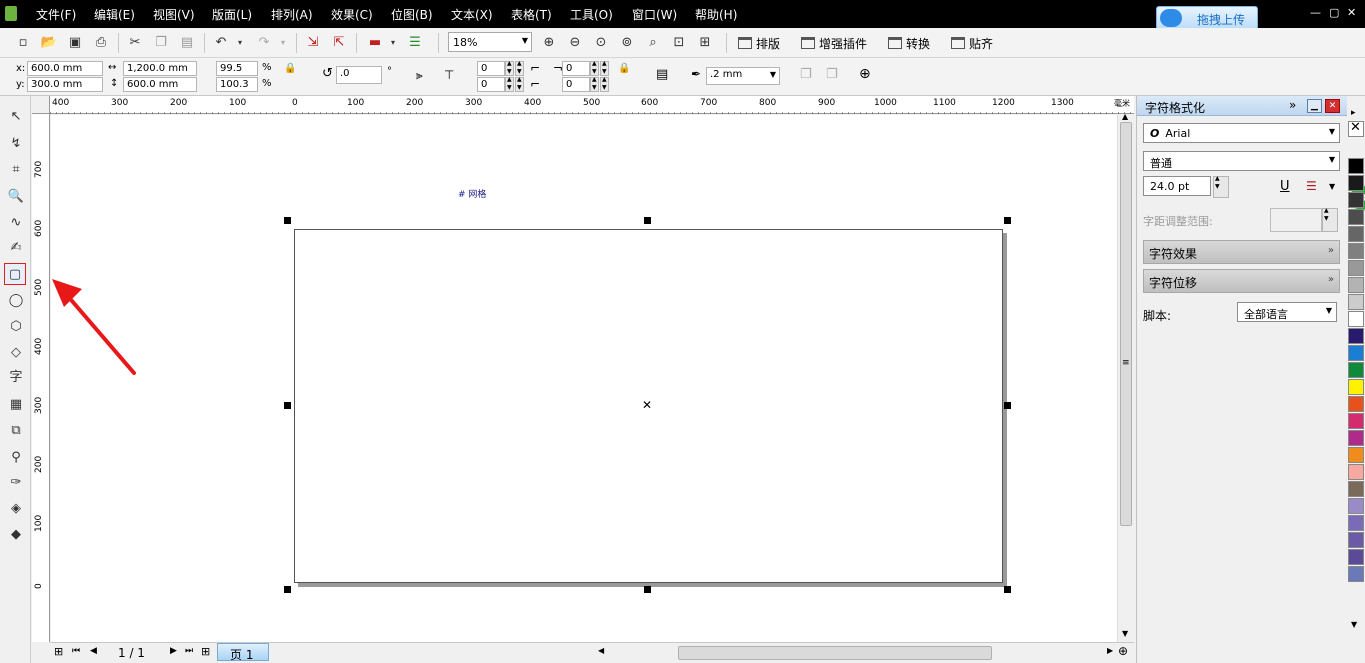 This screenshot has height=663, width=1365. What do you see at coordinates (419, 75) in the screenshot?
I see `mirror-horizontal-icon: ⫸` at bounding box center [419, 75].